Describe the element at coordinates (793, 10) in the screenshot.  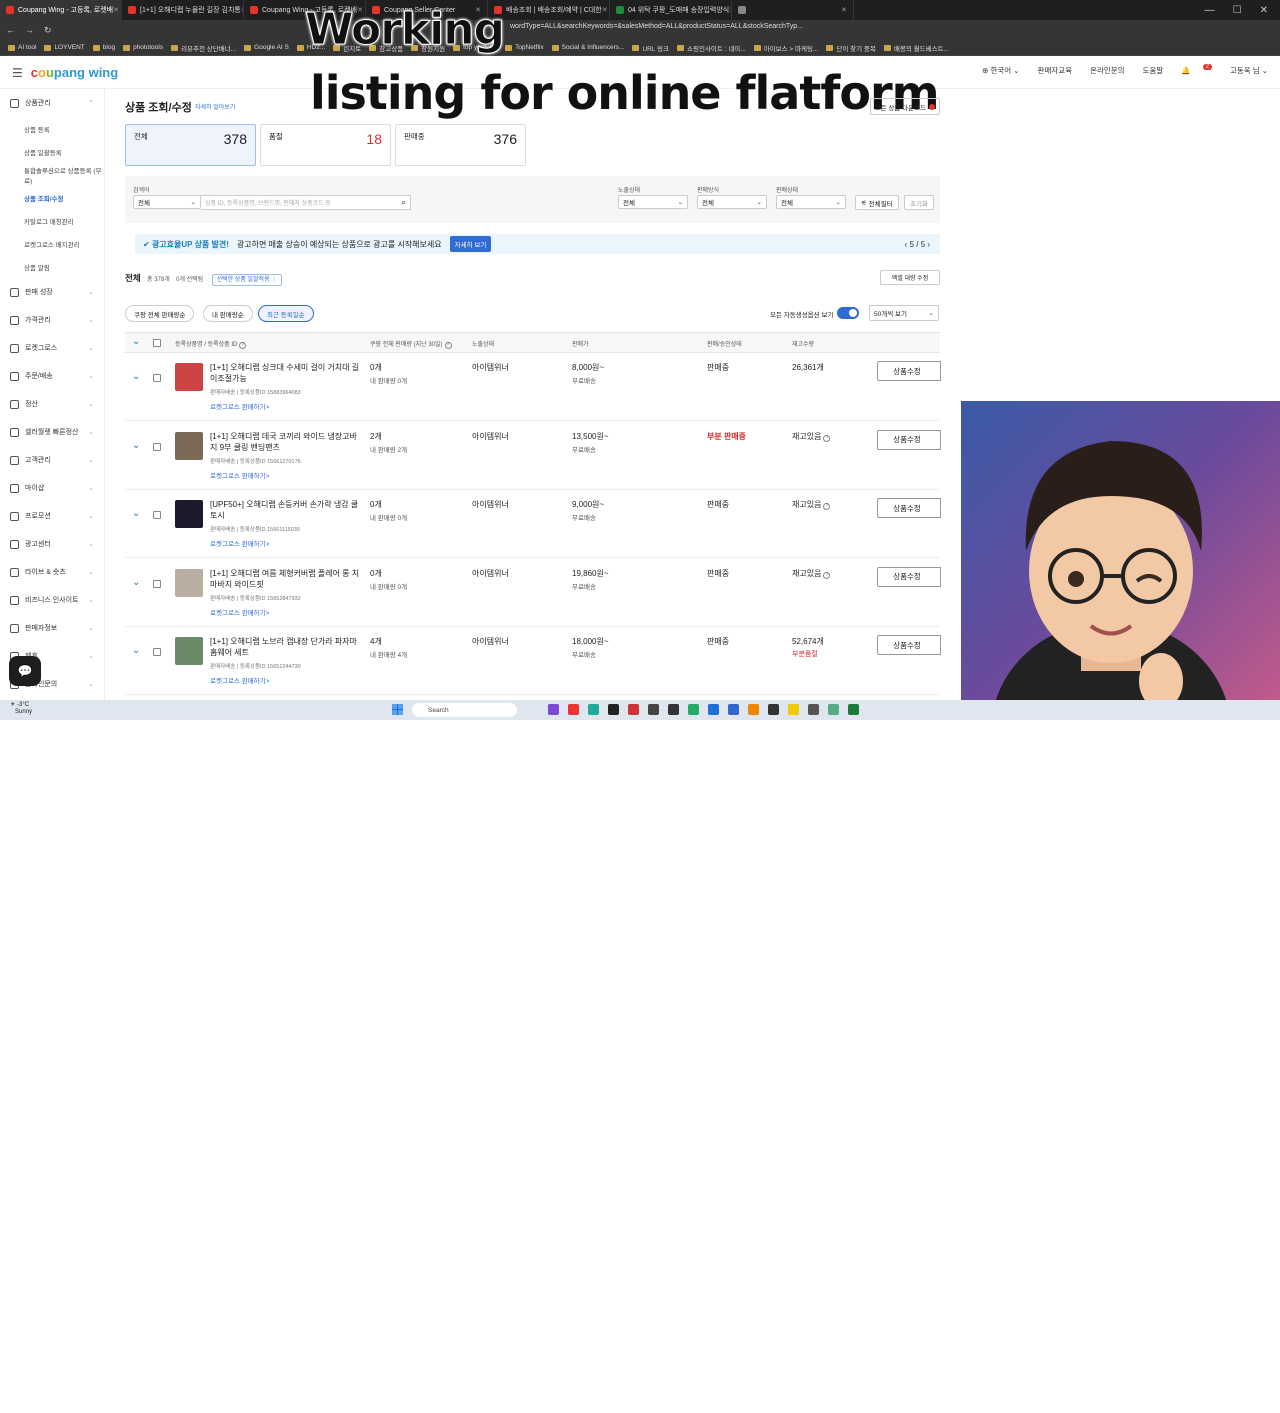
I see `browser-tab: ✕` at that location.